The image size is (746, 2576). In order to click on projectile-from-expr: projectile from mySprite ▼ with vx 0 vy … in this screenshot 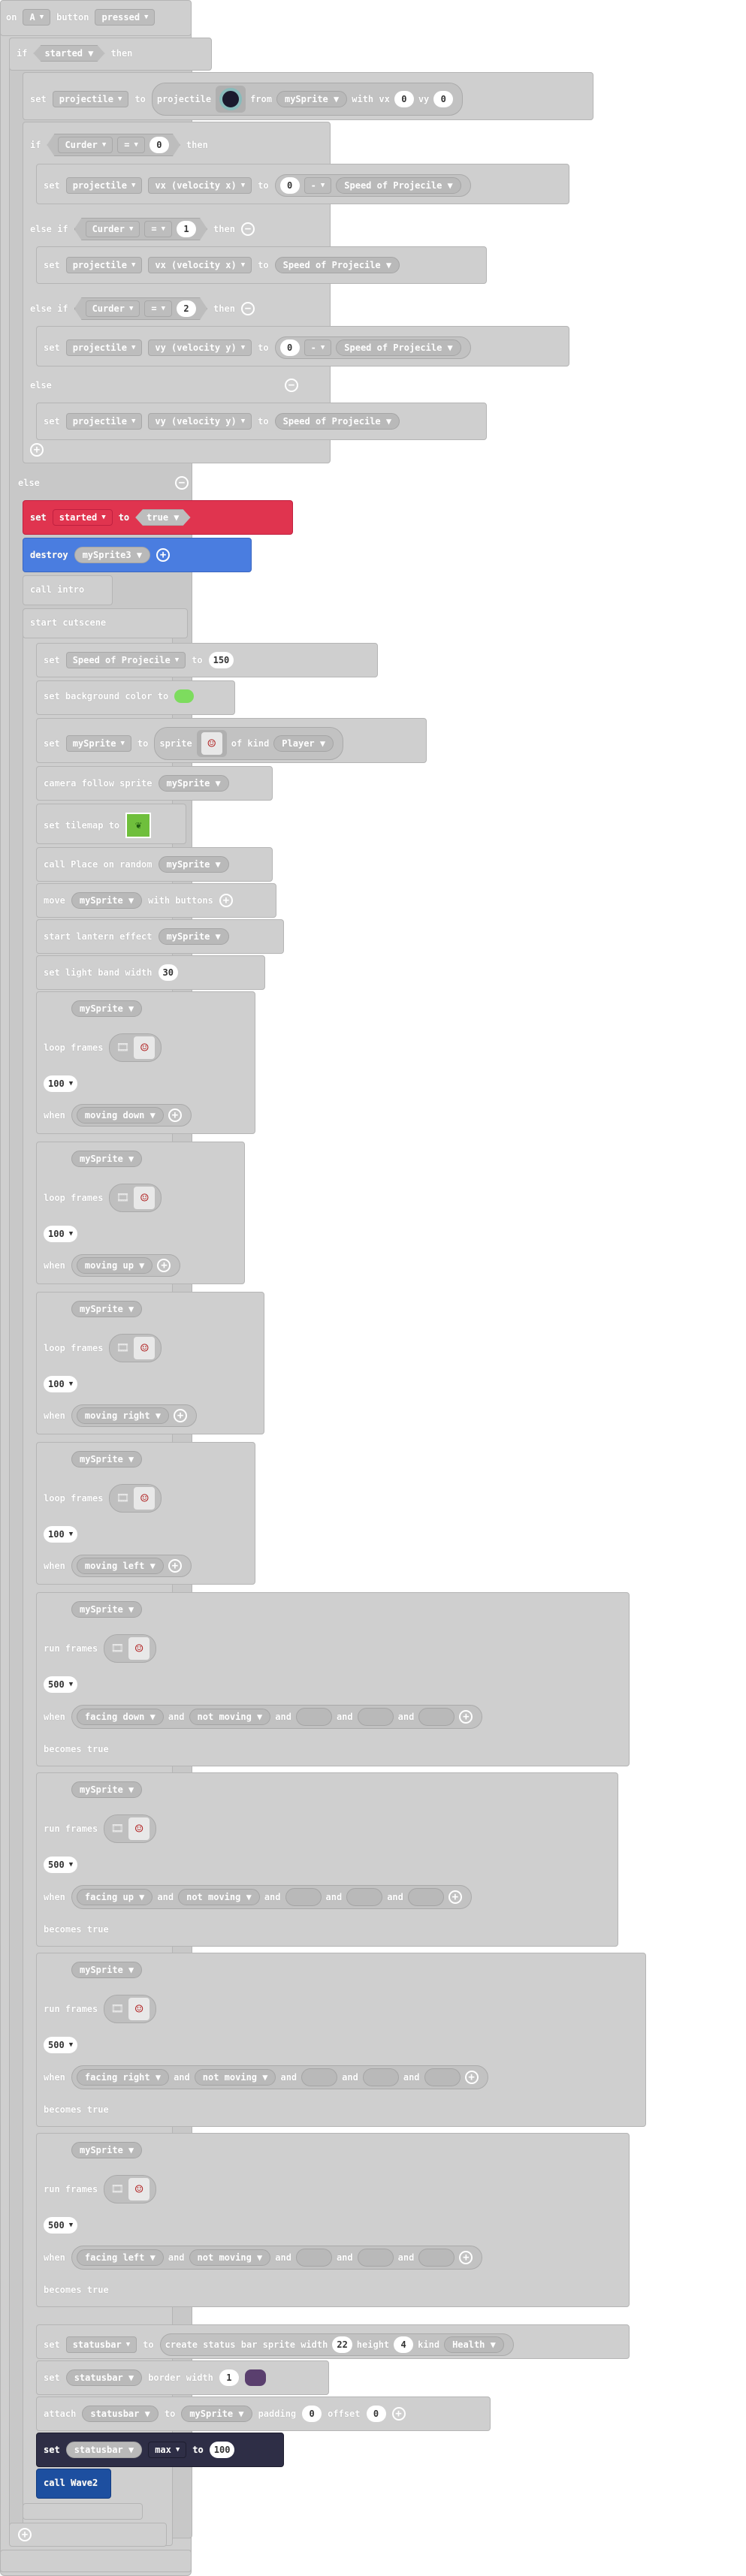, I will do `click(307, 99)`.